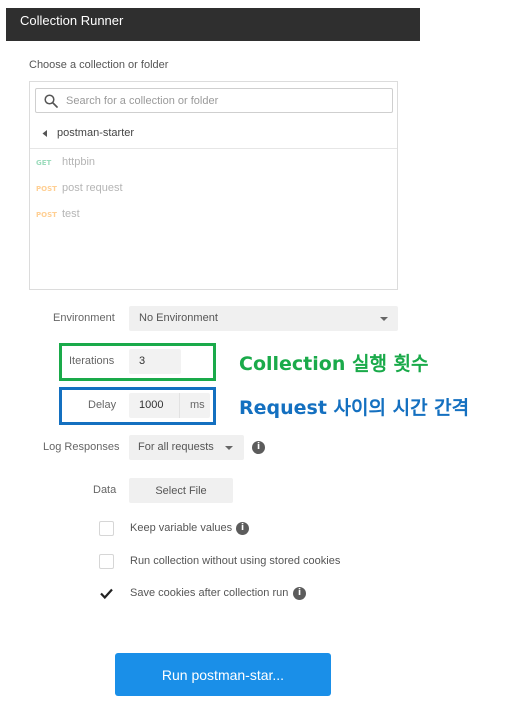  Describe the element at coordinates (96, 133) in the screenshot. I see `breadcrumb-label: postman-starter` at that location.